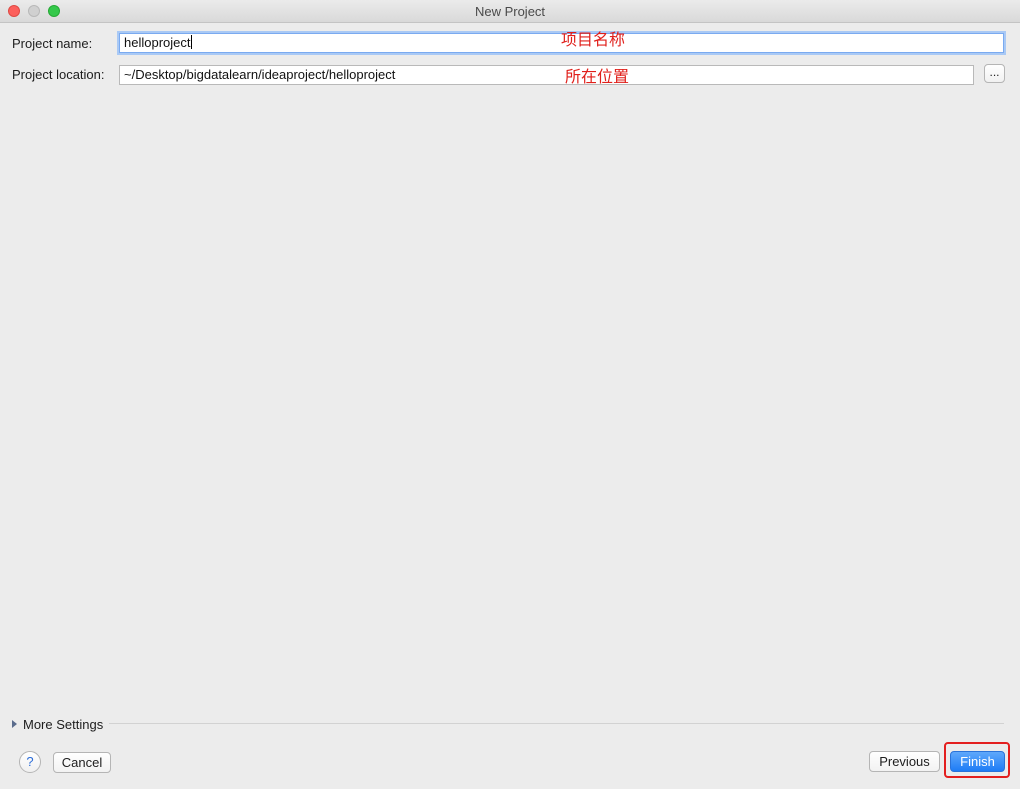 The width and height of the screenshot is (1020, 789). Describe the element at coordinates (597, 76) in the screenshot. I see `project-location-annotation: 所在位置` at that location.